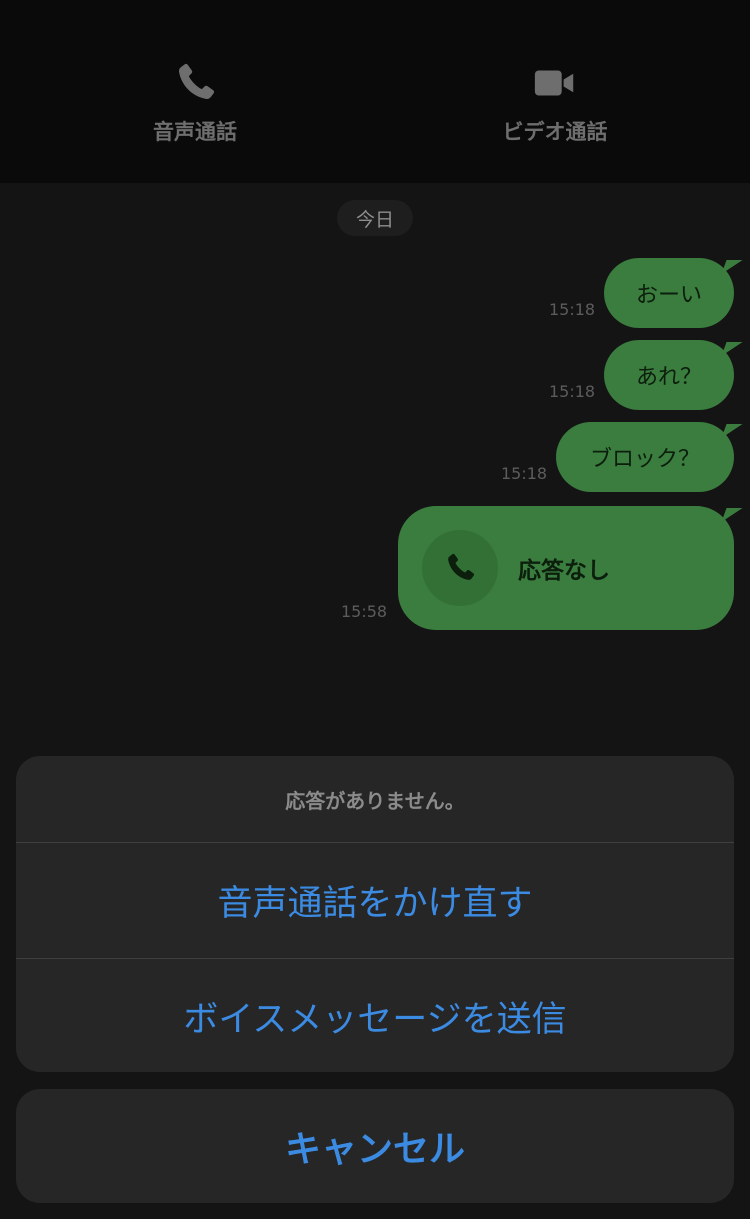 This screenshot has width=750, height=1219. What do you see at coordinates (375, 218) in the screenshot?
I see `date-separator: 今日` at bounding box center [375, 218].